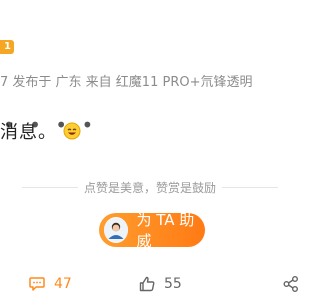  What do you see at coordinates (50, 284) in the screenshot?
I see `comment-action: 47` at bounding box center [50, 284].